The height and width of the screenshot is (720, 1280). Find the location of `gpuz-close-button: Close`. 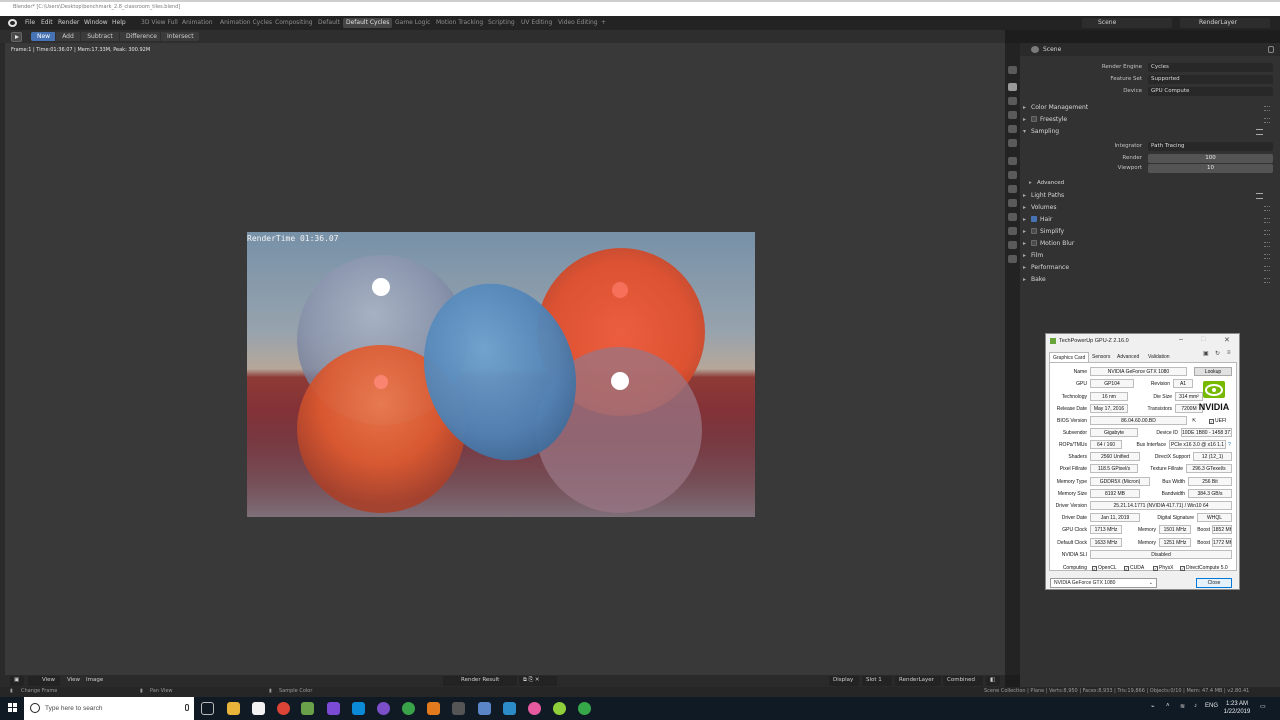

gpuz-close-button: Close is located at coordinates (1214, 583).